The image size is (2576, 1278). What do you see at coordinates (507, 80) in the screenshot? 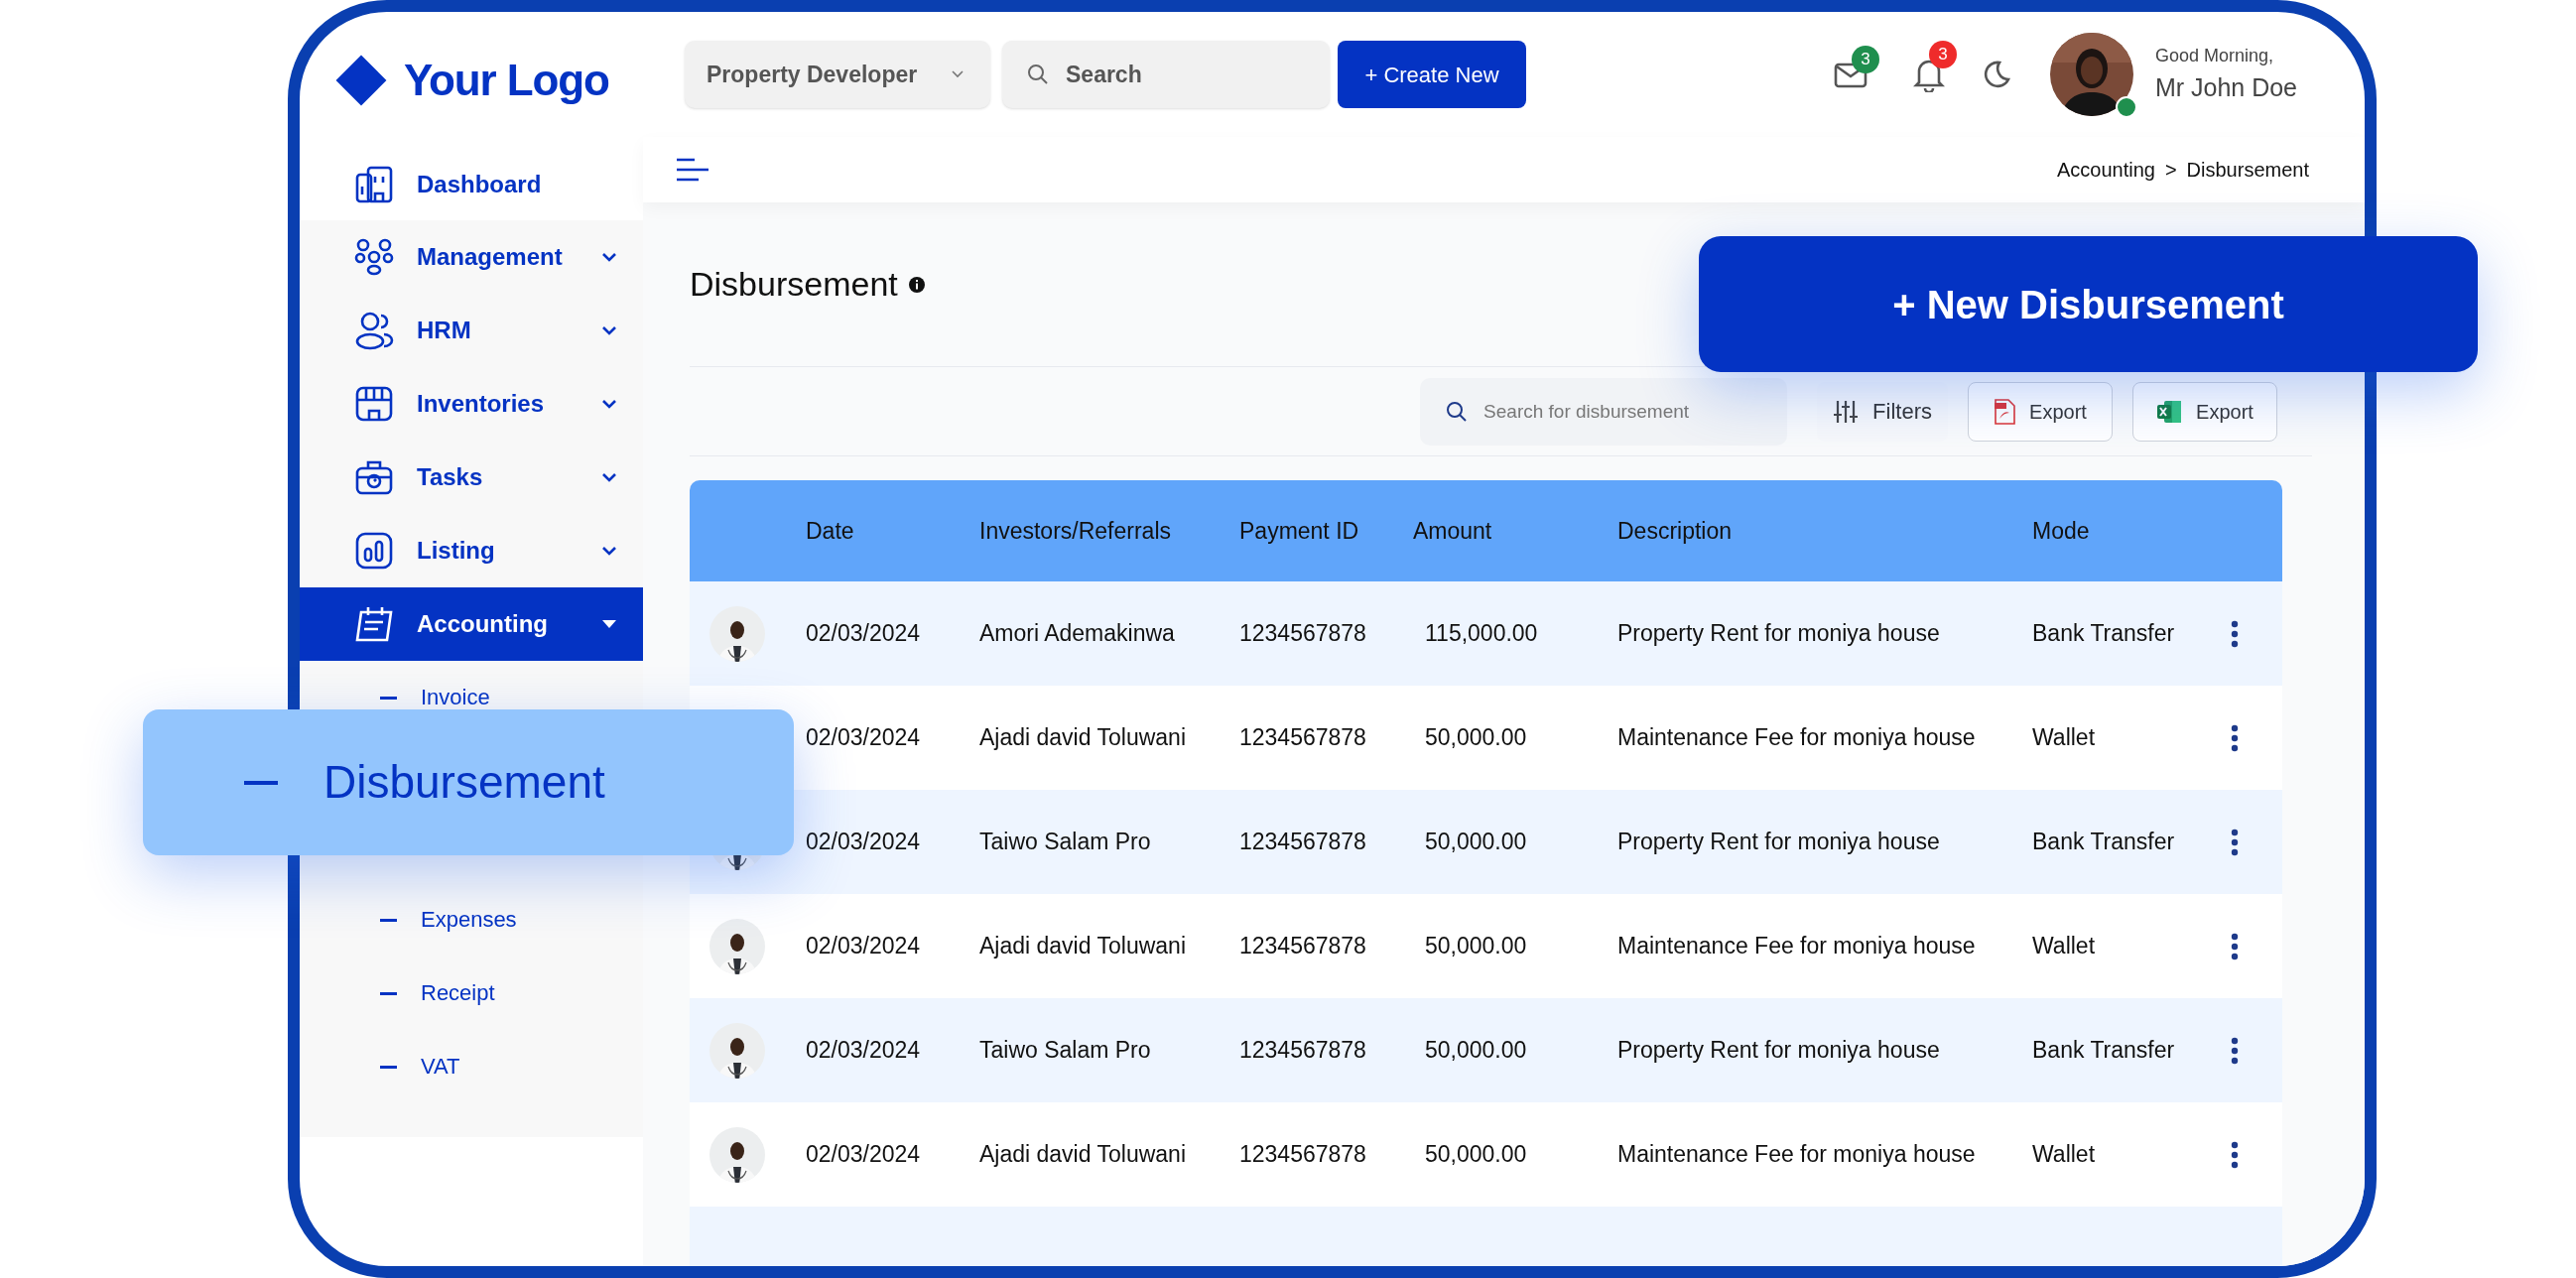
I see `logo-text: Your Logo` at bounding box center [507, 80].